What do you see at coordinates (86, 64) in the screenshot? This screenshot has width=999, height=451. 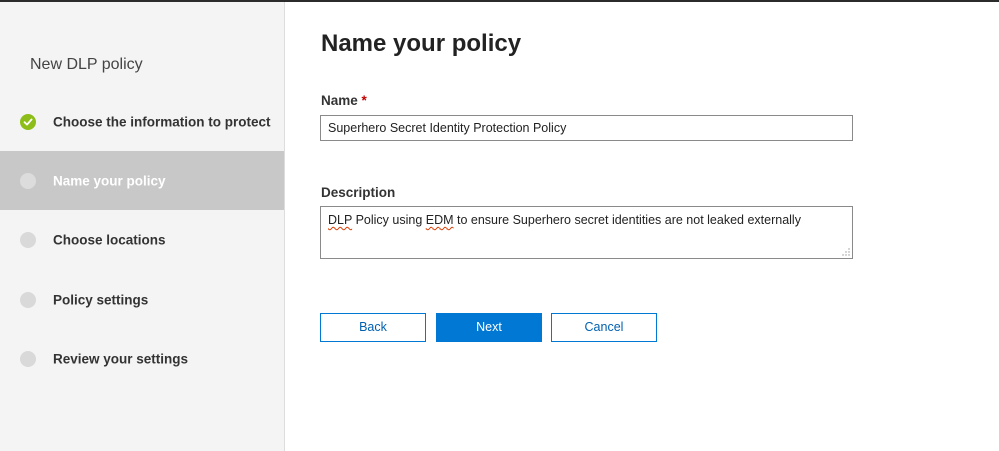 I see `wizard-title: New DLP policy` at bounding box center [86, 64].